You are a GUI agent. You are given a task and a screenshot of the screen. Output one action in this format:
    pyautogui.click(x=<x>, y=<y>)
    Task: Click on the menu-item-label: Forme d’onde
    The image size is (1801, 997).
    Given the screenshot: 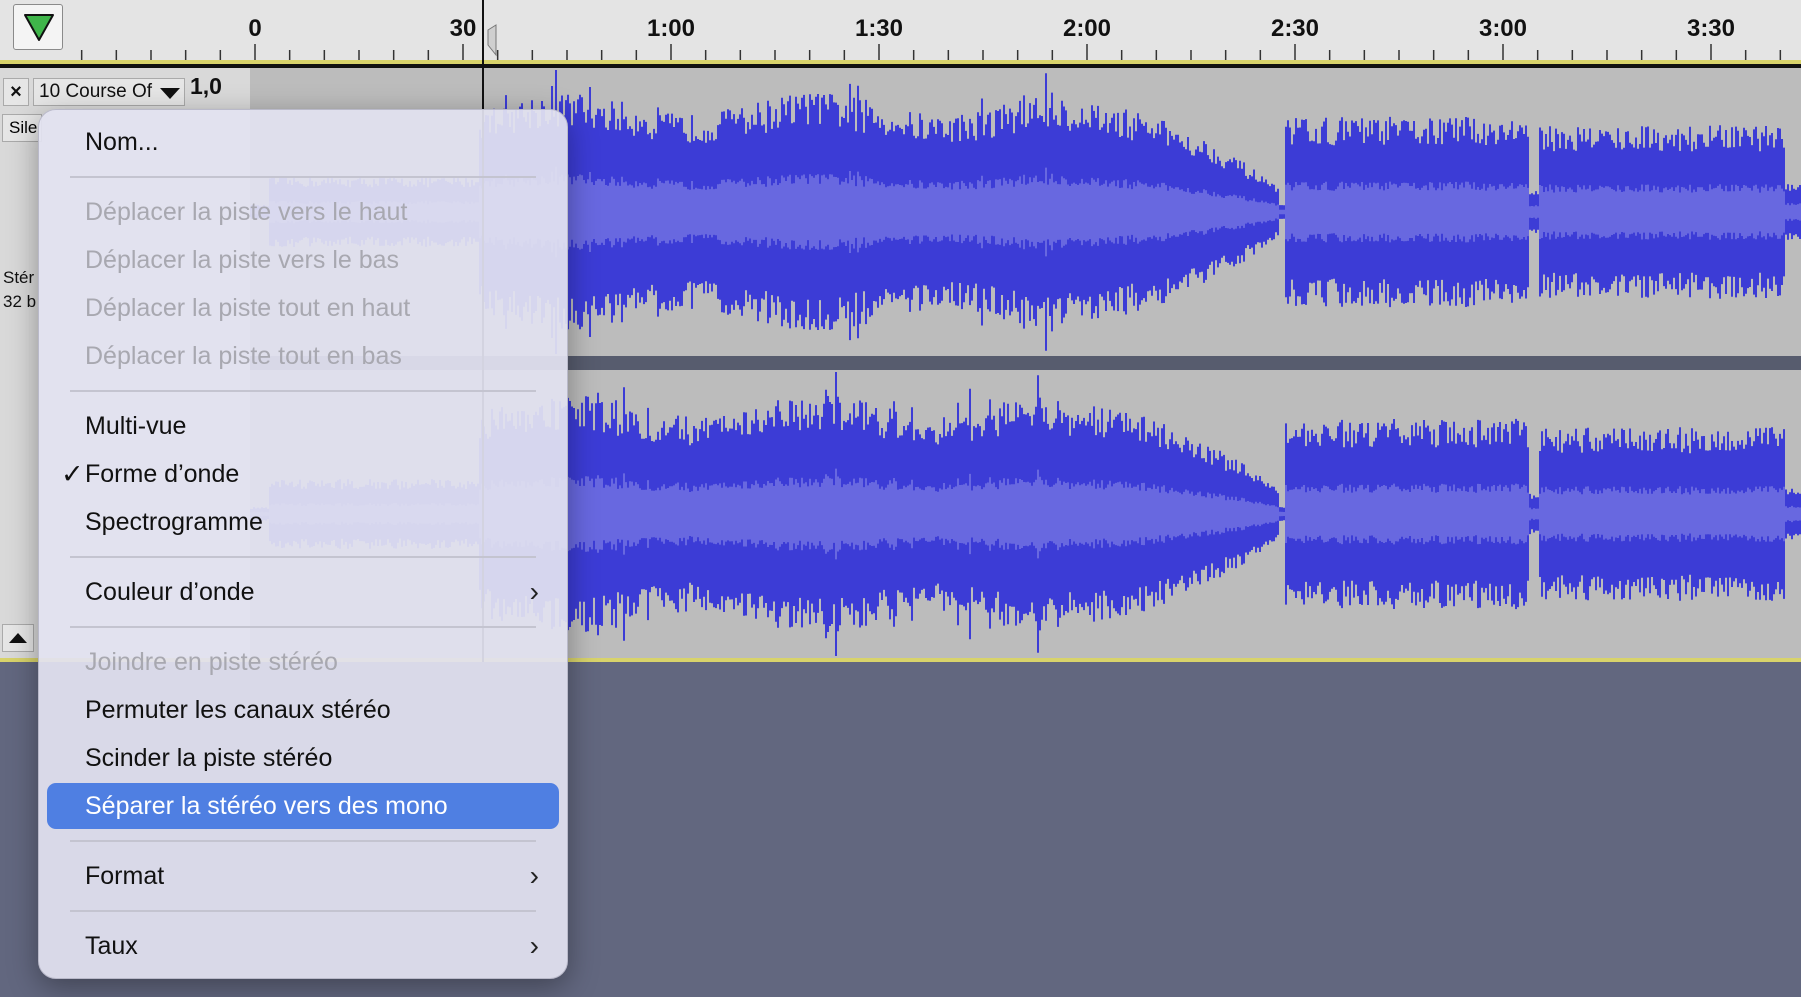 What is the action you would take?
    pyautogui.click(x=162, y=474)
    